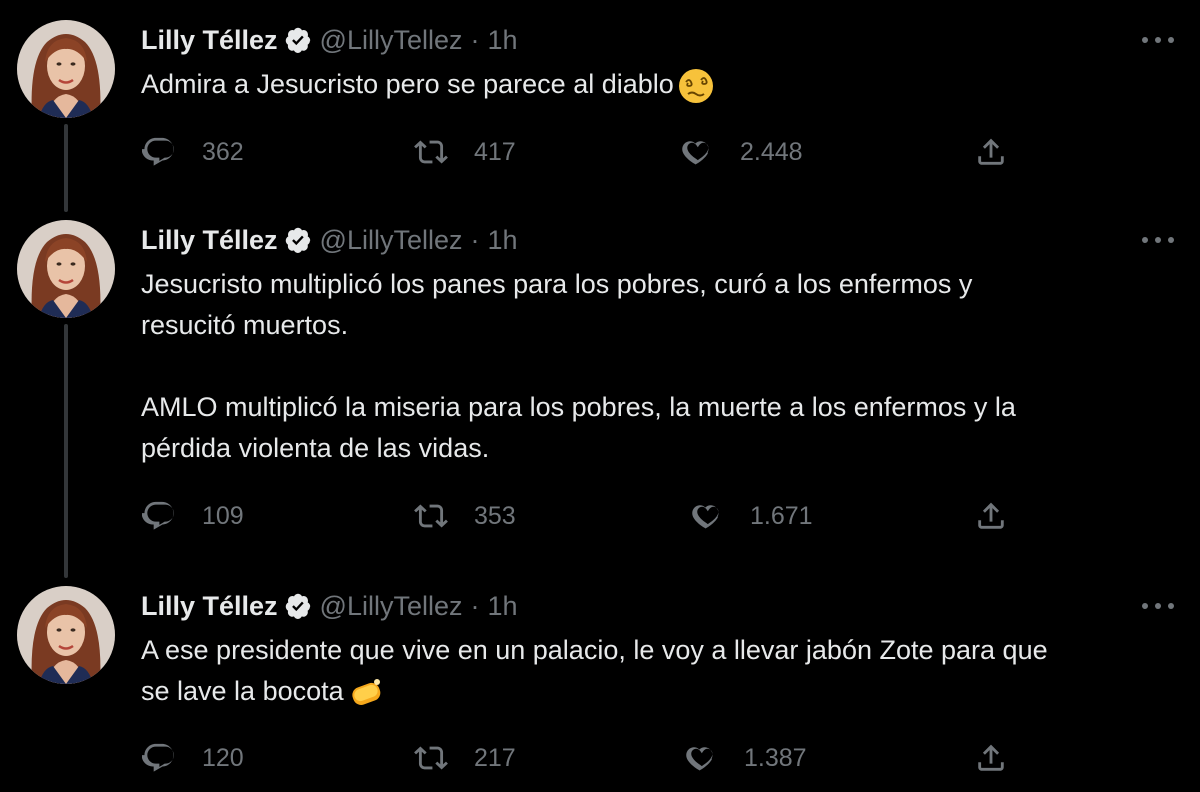  I want to click on like-button: 1.387, so click(745, 758).